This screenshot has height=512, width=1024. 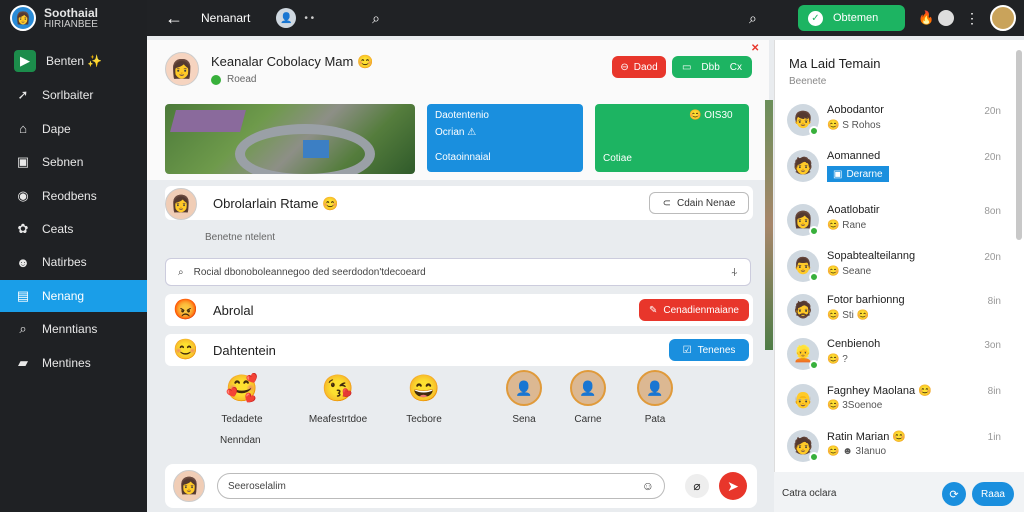 I want to click on message-input: Seeroselalim ☺, so click(x=441, y=486).